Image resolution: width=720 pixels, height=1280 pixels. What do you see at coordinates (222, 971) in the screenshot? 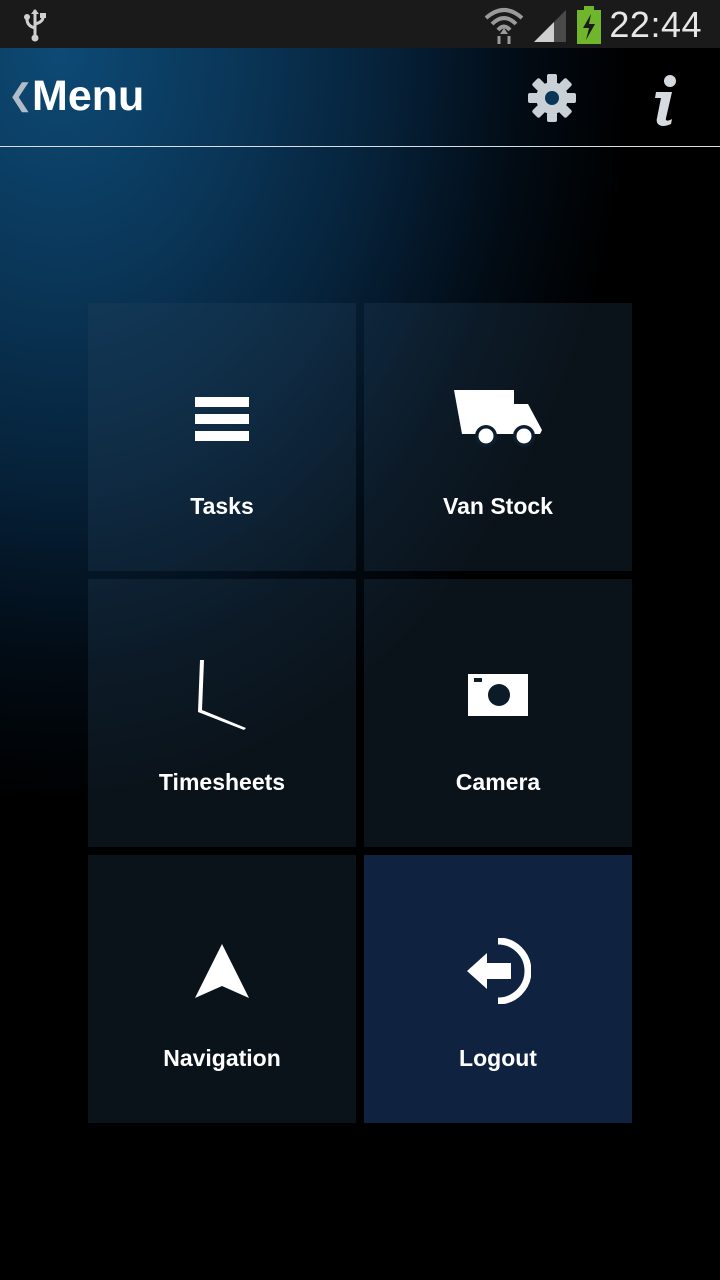
I see `navigation-arrow-icon` at bounding box center [222, 971].